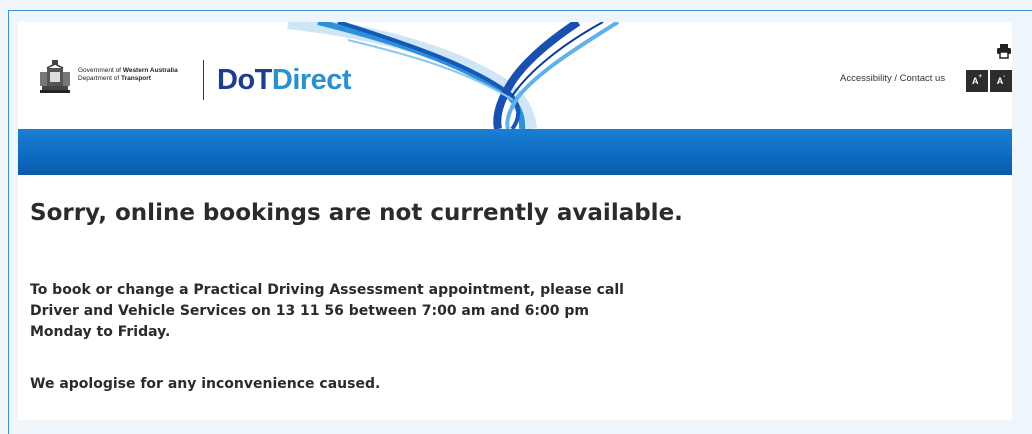  What do you see at coordinates (100, 332) in the screenshot?
I see `info-line: Monday to Friday.` at bounding box center [100, 332].